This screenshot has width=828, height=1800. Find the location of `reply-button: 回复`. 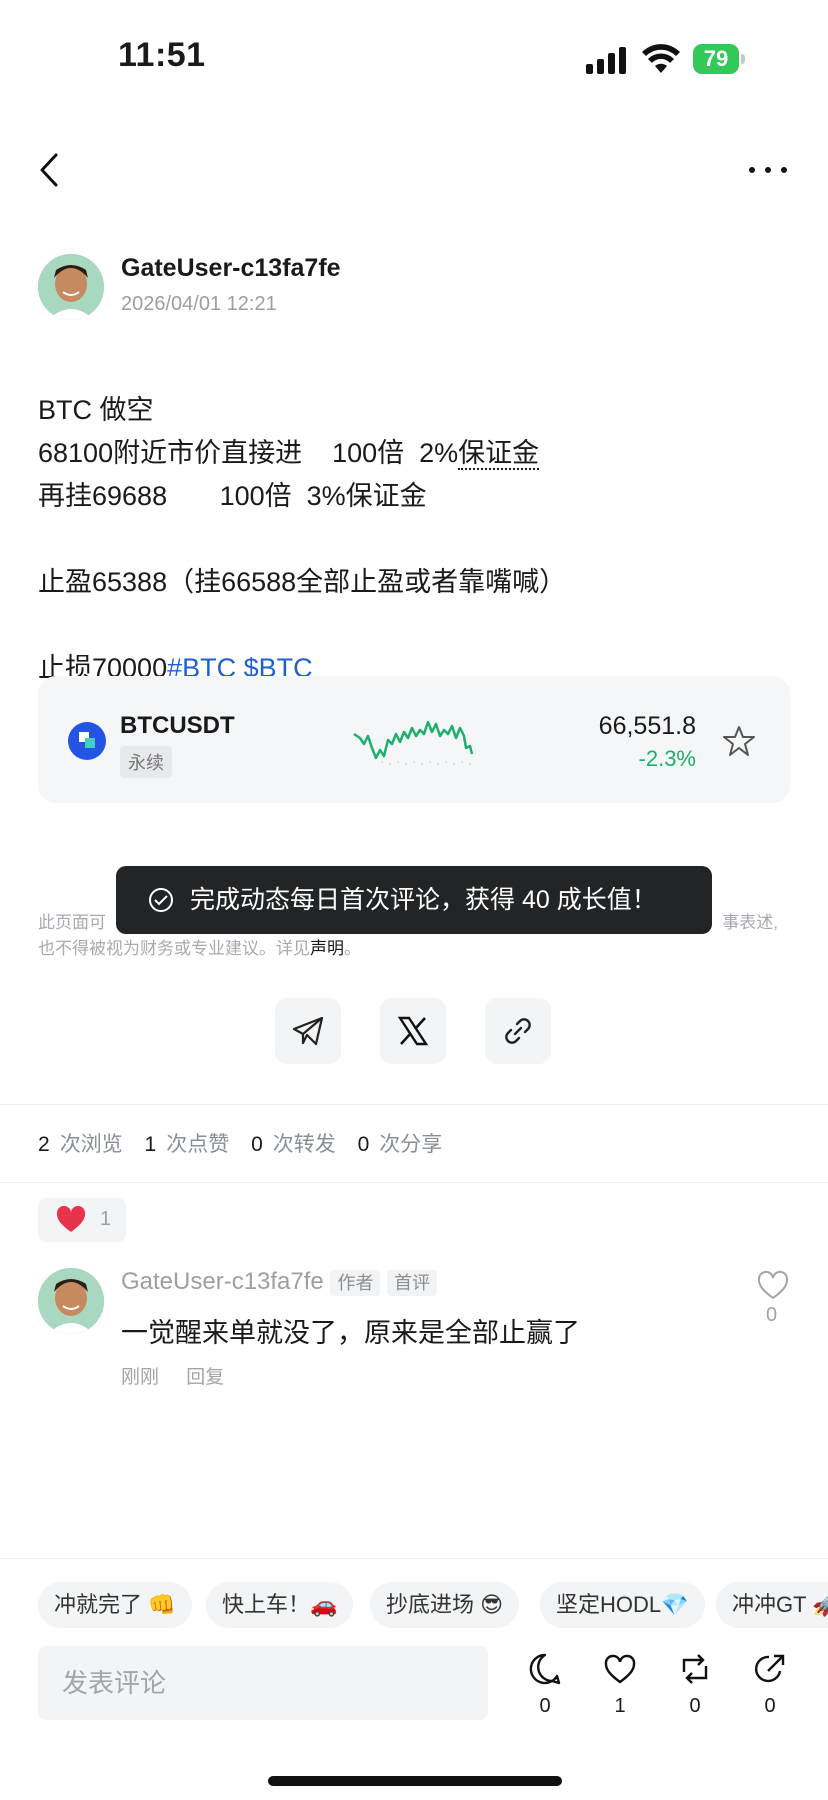

reply-button: 回复 is located at coordinates (205, 1377).